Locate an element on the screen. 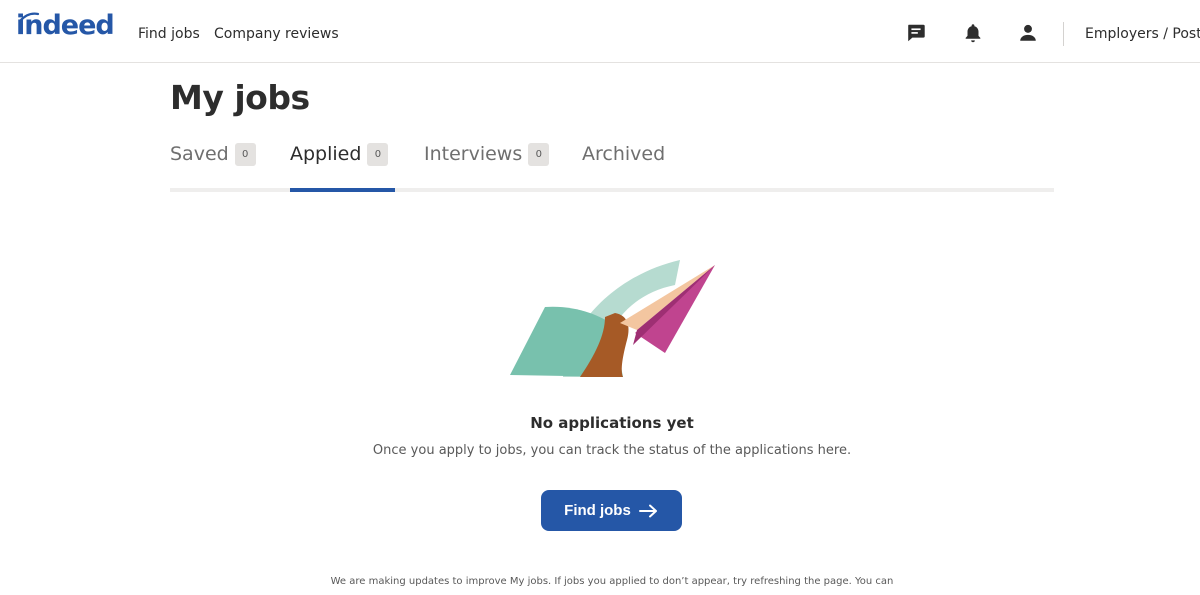  nav-find-jobs: Find jobs is located at coordinates (169, 34).